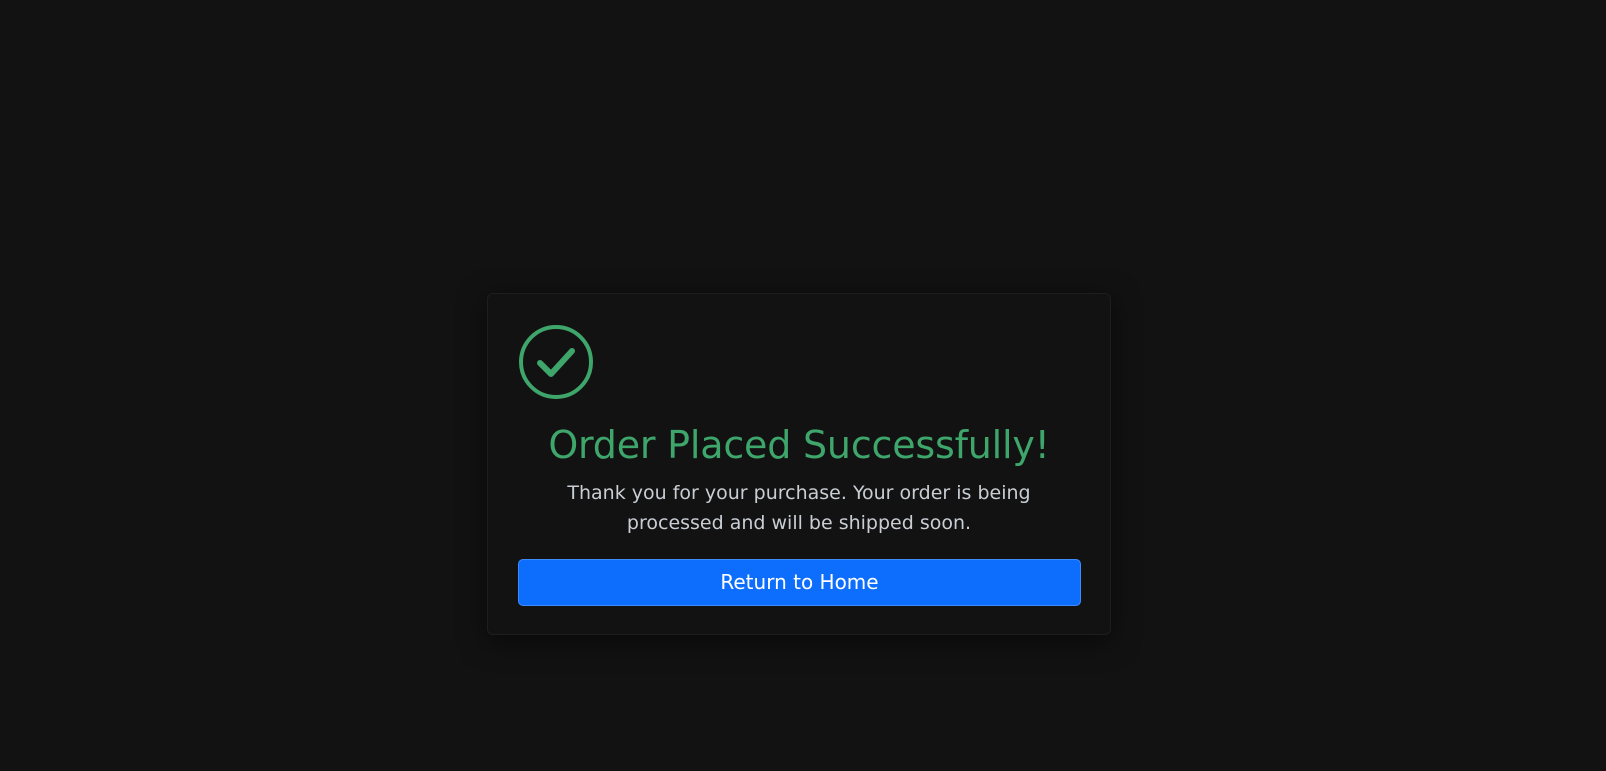 This screenshot has height=771, width=1606. What do you see at coordinates (799, 582) in the screenshot?
I see `return-home-button: Return to Home` at bounding box center [799, 582].